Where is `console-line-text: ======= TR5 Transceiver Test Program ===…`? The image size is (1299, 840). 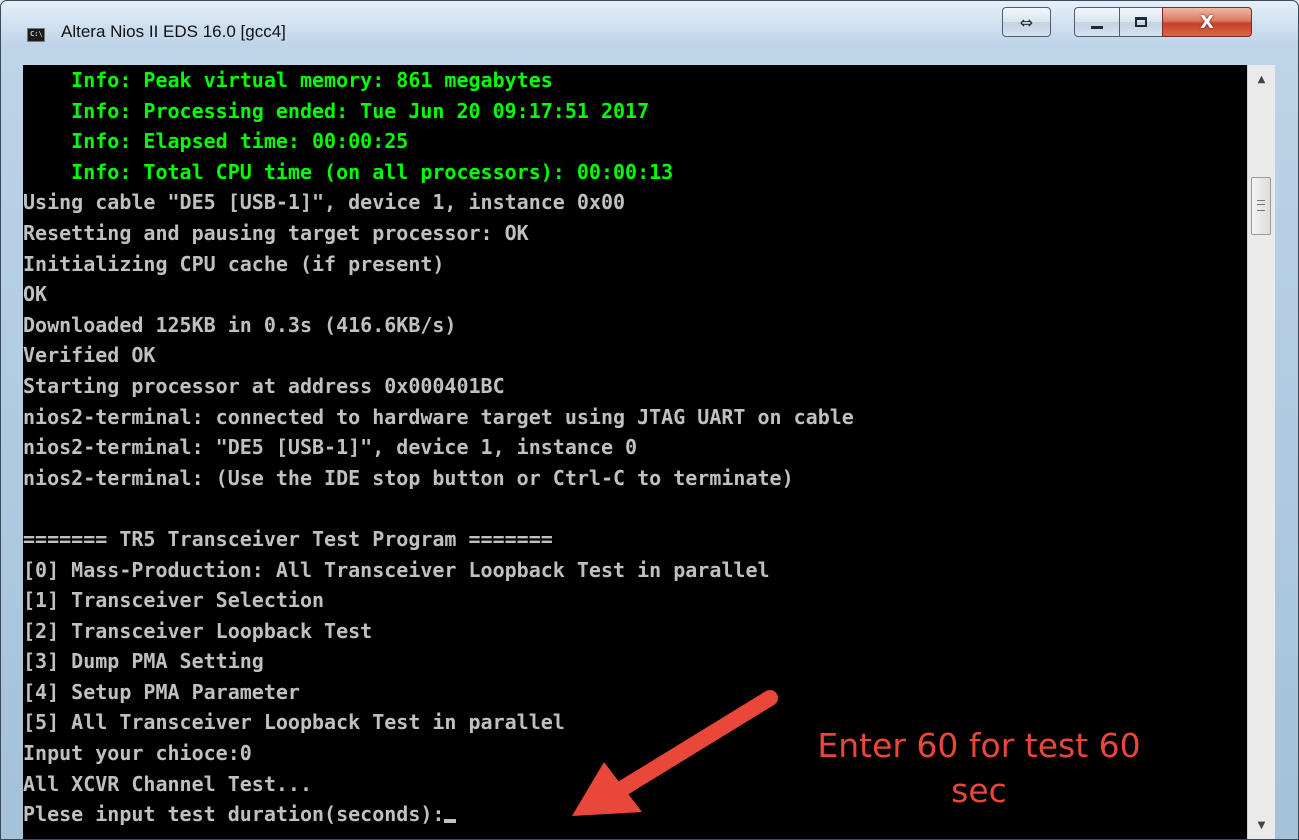
console-line-text: ======= TR5 Transceiver Test Program ===… is located at coordinates (288, 538).